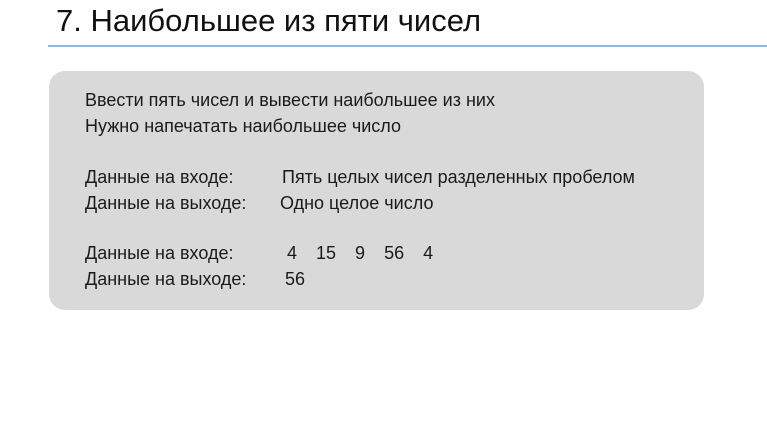  I want to click on example-input-value: 9, so click(360, 253).